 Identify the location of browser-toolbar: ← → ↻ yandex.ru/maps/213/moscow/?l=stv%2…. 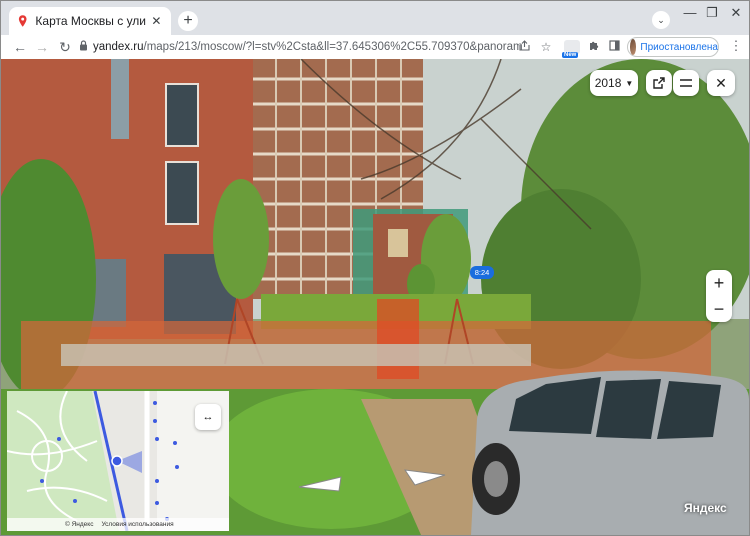
(375, 47).